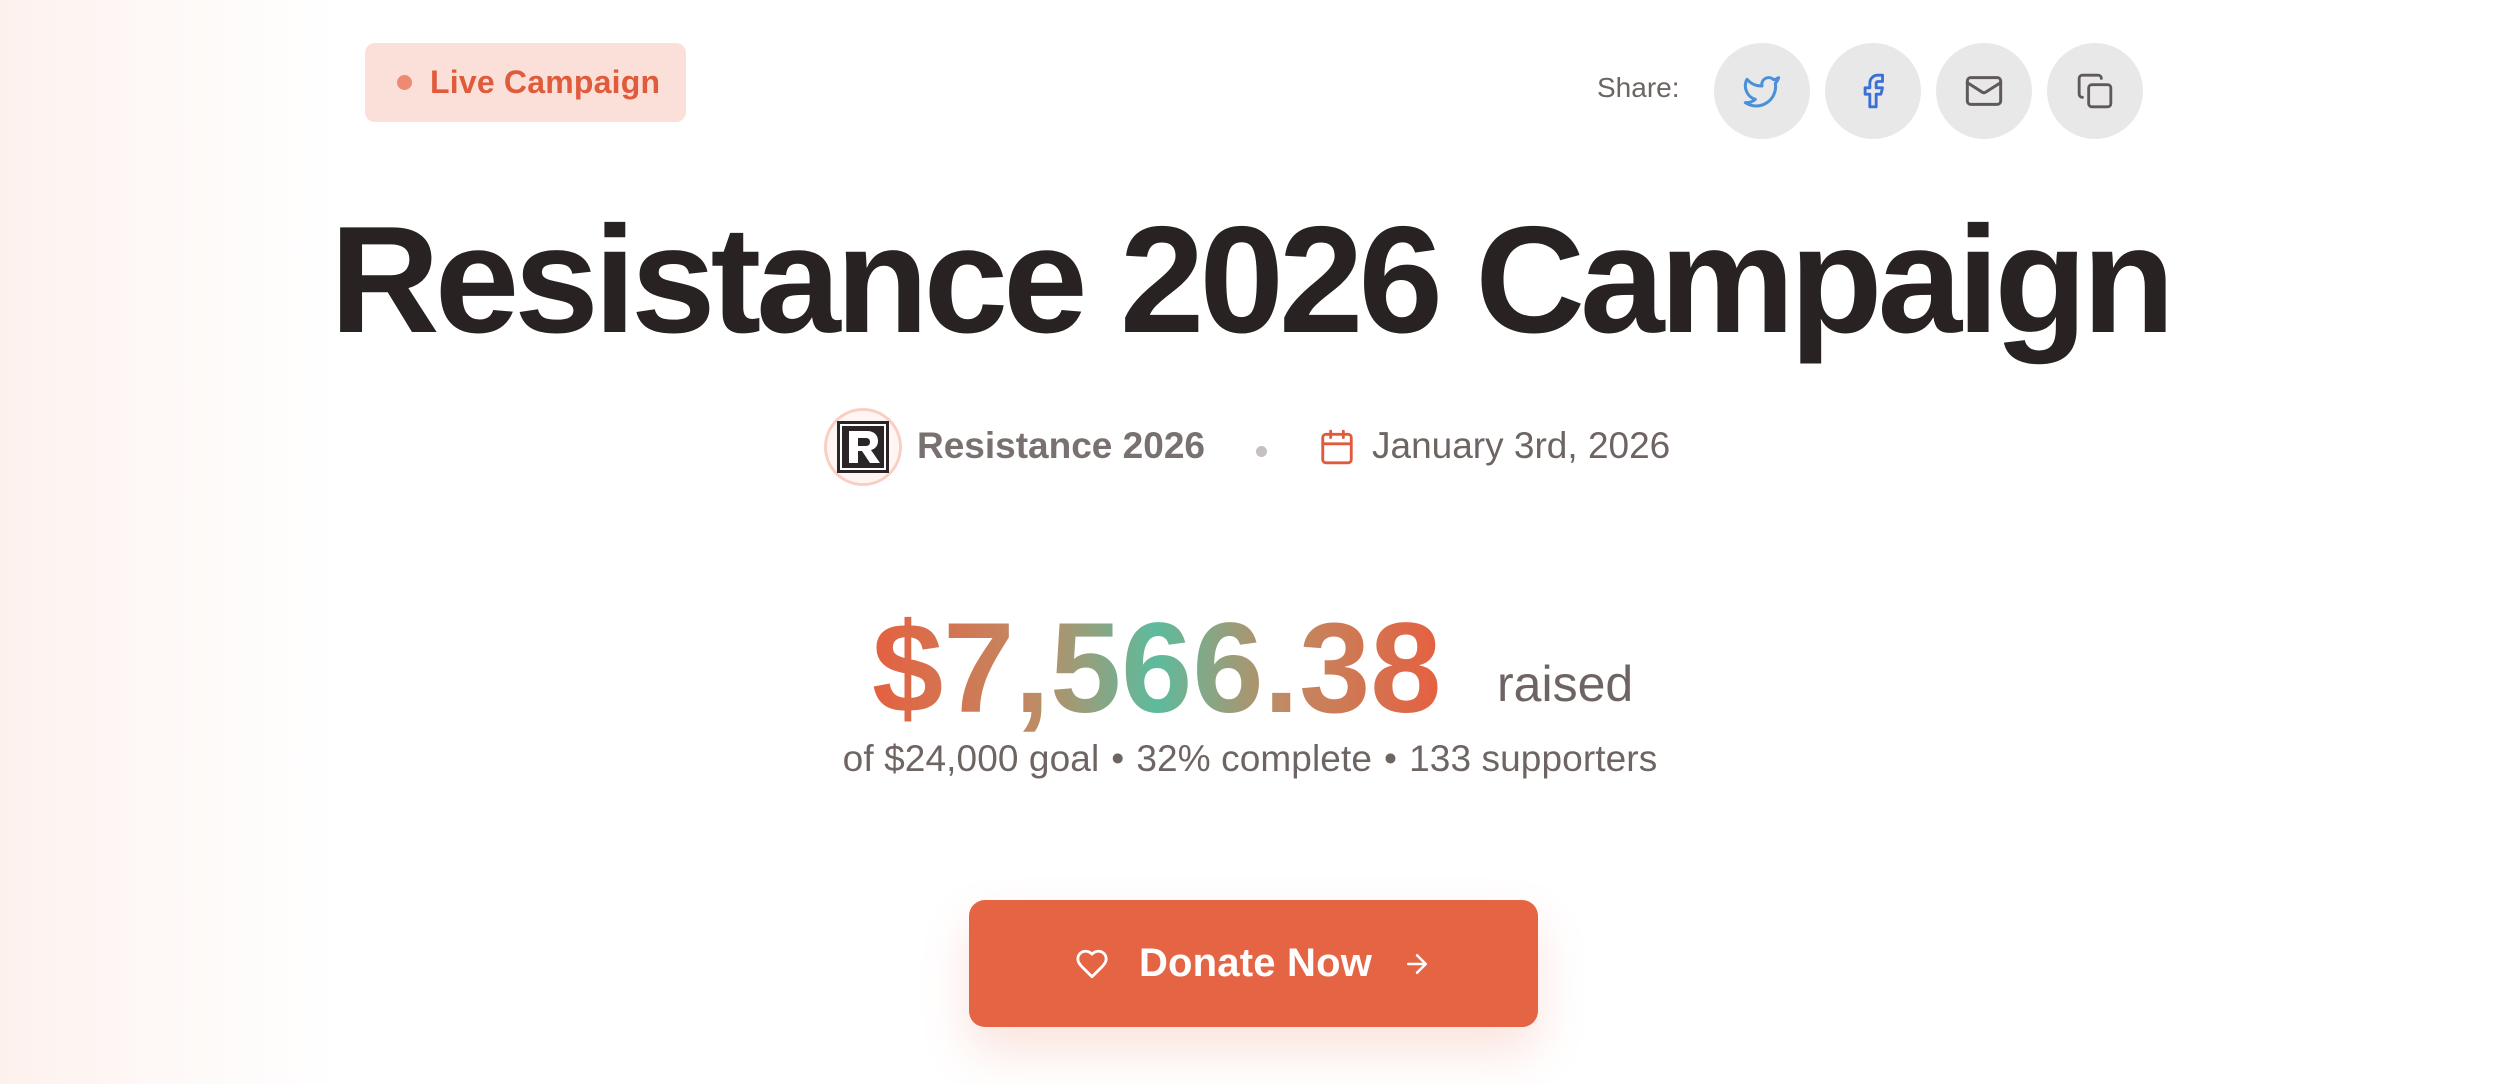  What do you see at coordinates (1565, 684) in the screenshot?
I see `raised-label: raised` at bounding box center [1565, 684].